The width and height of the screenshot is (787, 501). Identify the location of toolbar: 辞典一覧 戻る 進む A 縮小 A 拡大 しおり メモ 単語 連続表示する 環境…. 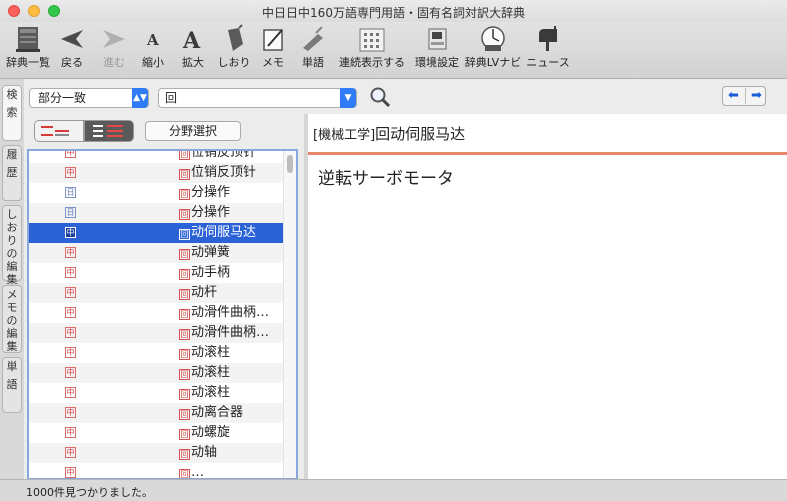
(393, 50).